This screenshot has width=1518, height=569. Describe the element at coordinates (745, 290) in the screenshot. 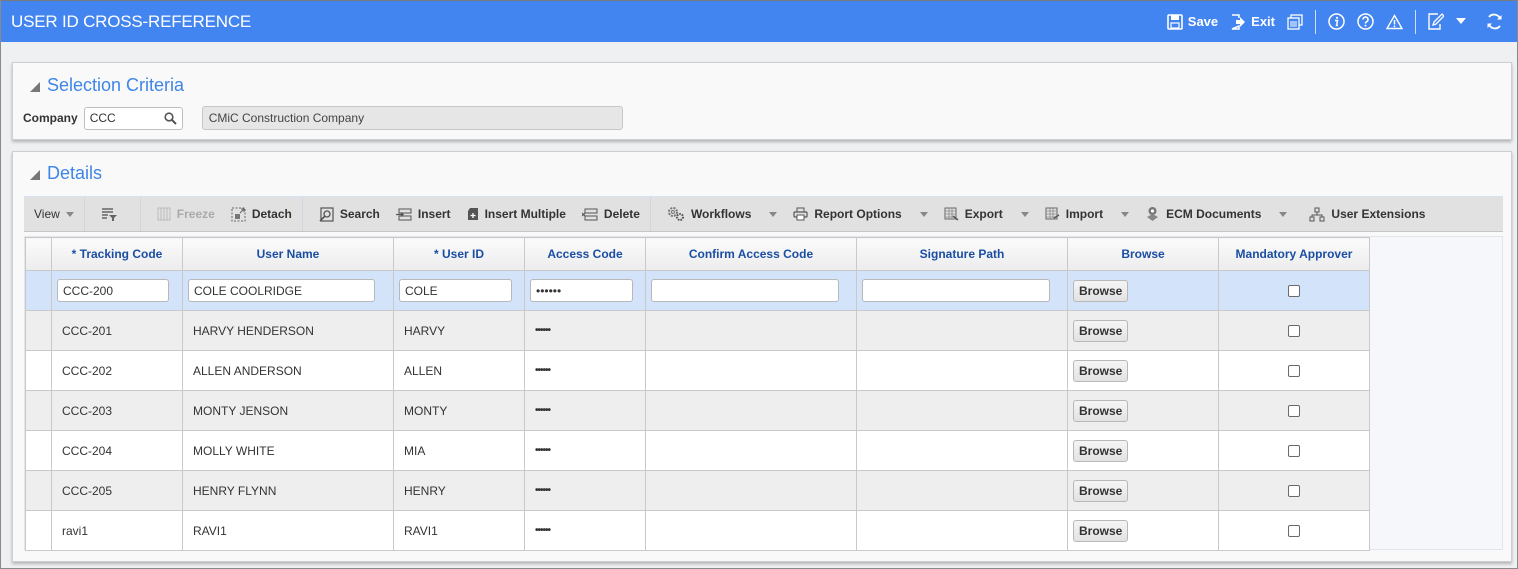

I see `confirm-access-code-input` at that location.